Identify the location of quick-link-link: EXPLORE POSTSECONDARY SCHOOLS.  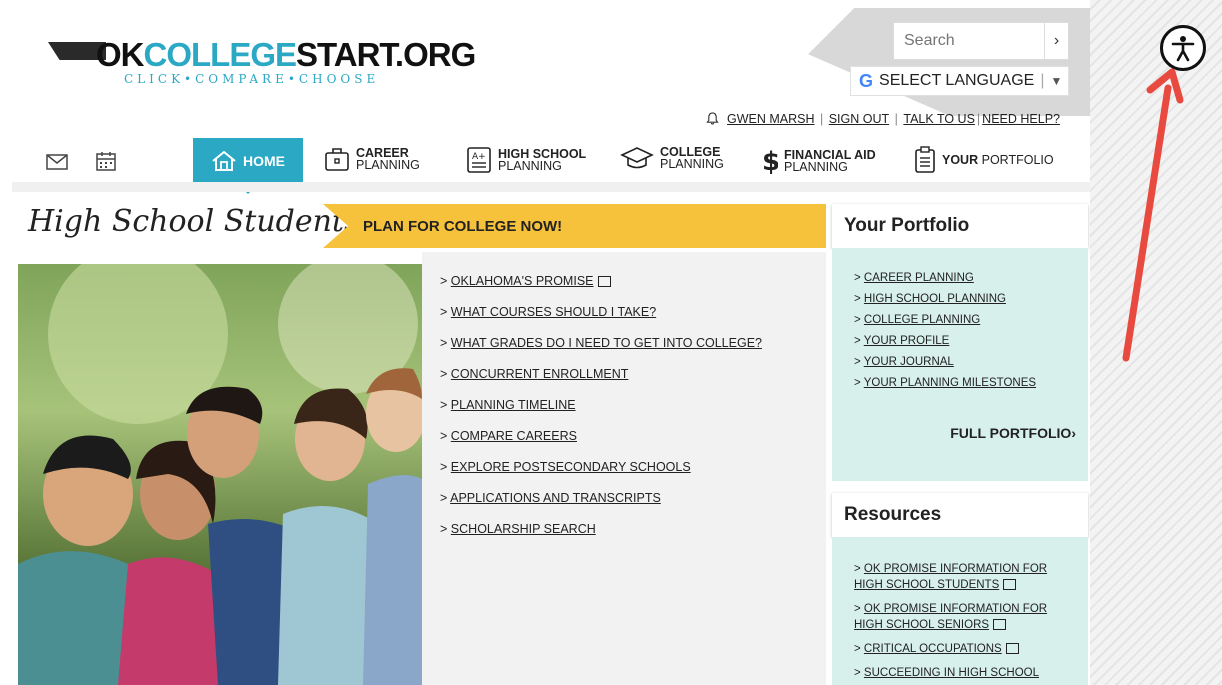
(571, 467).